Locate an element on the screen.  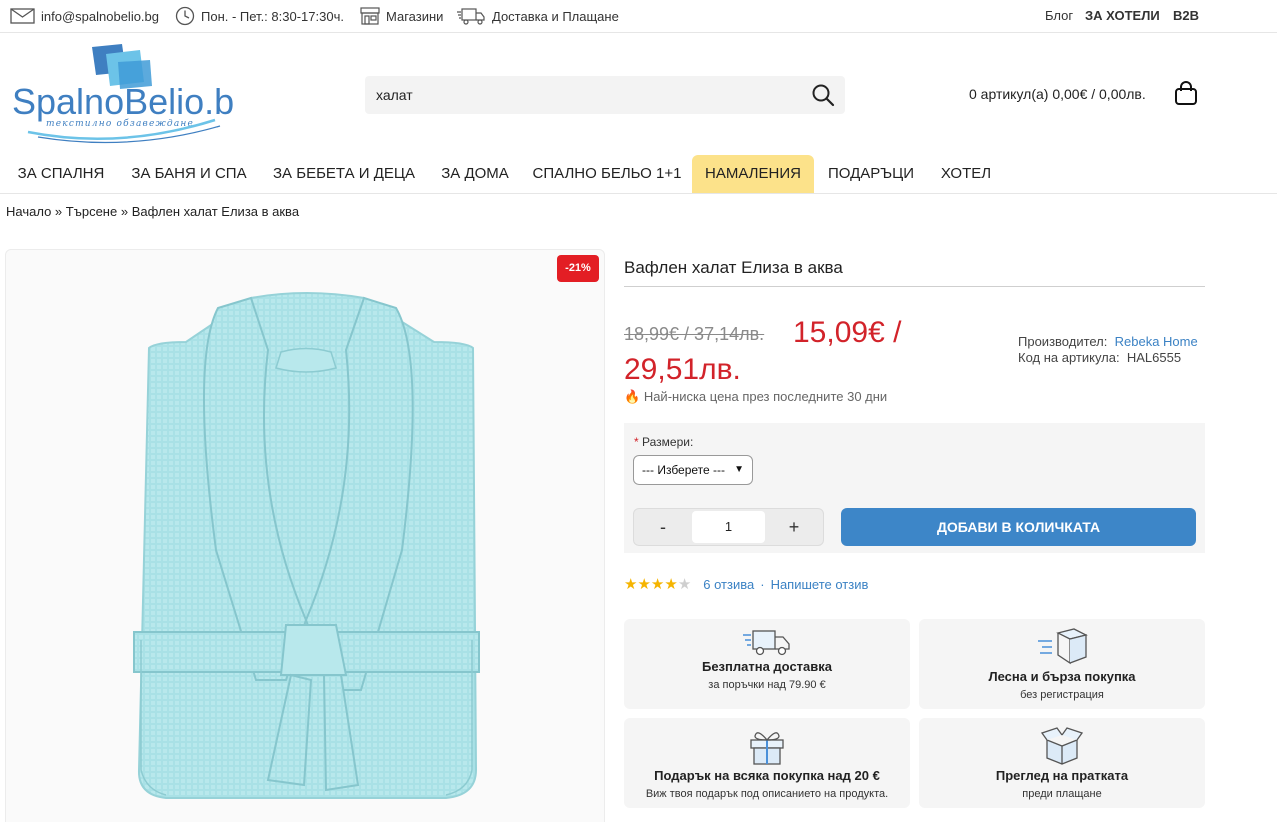
feature-title: Преглед на пратката is located at coordinates (1062, 775).